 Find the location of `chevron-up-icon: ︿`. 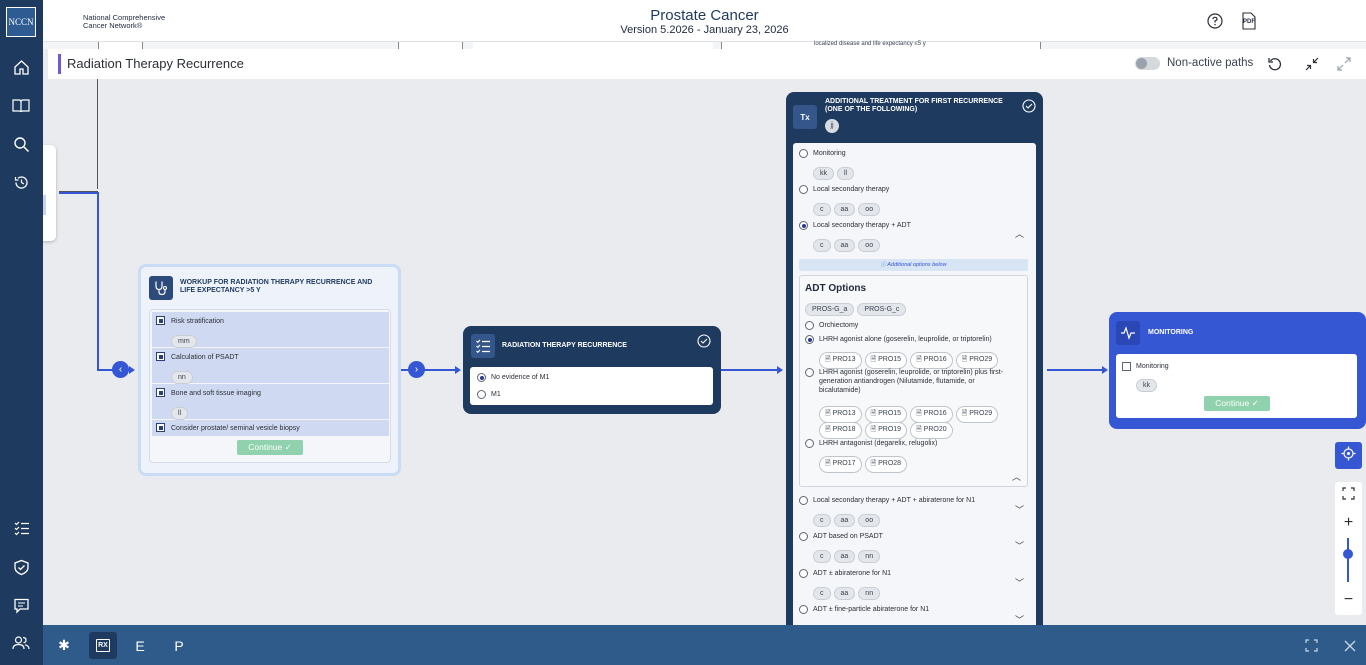

chevron-up-icon: ︿ is located at coordinates (1019, 233).